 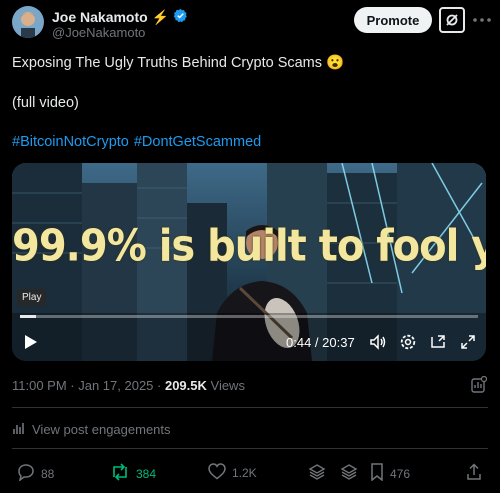 I want to click on hashtag-link: #BitcoinNotCrypto, so click(x=70, y=142).